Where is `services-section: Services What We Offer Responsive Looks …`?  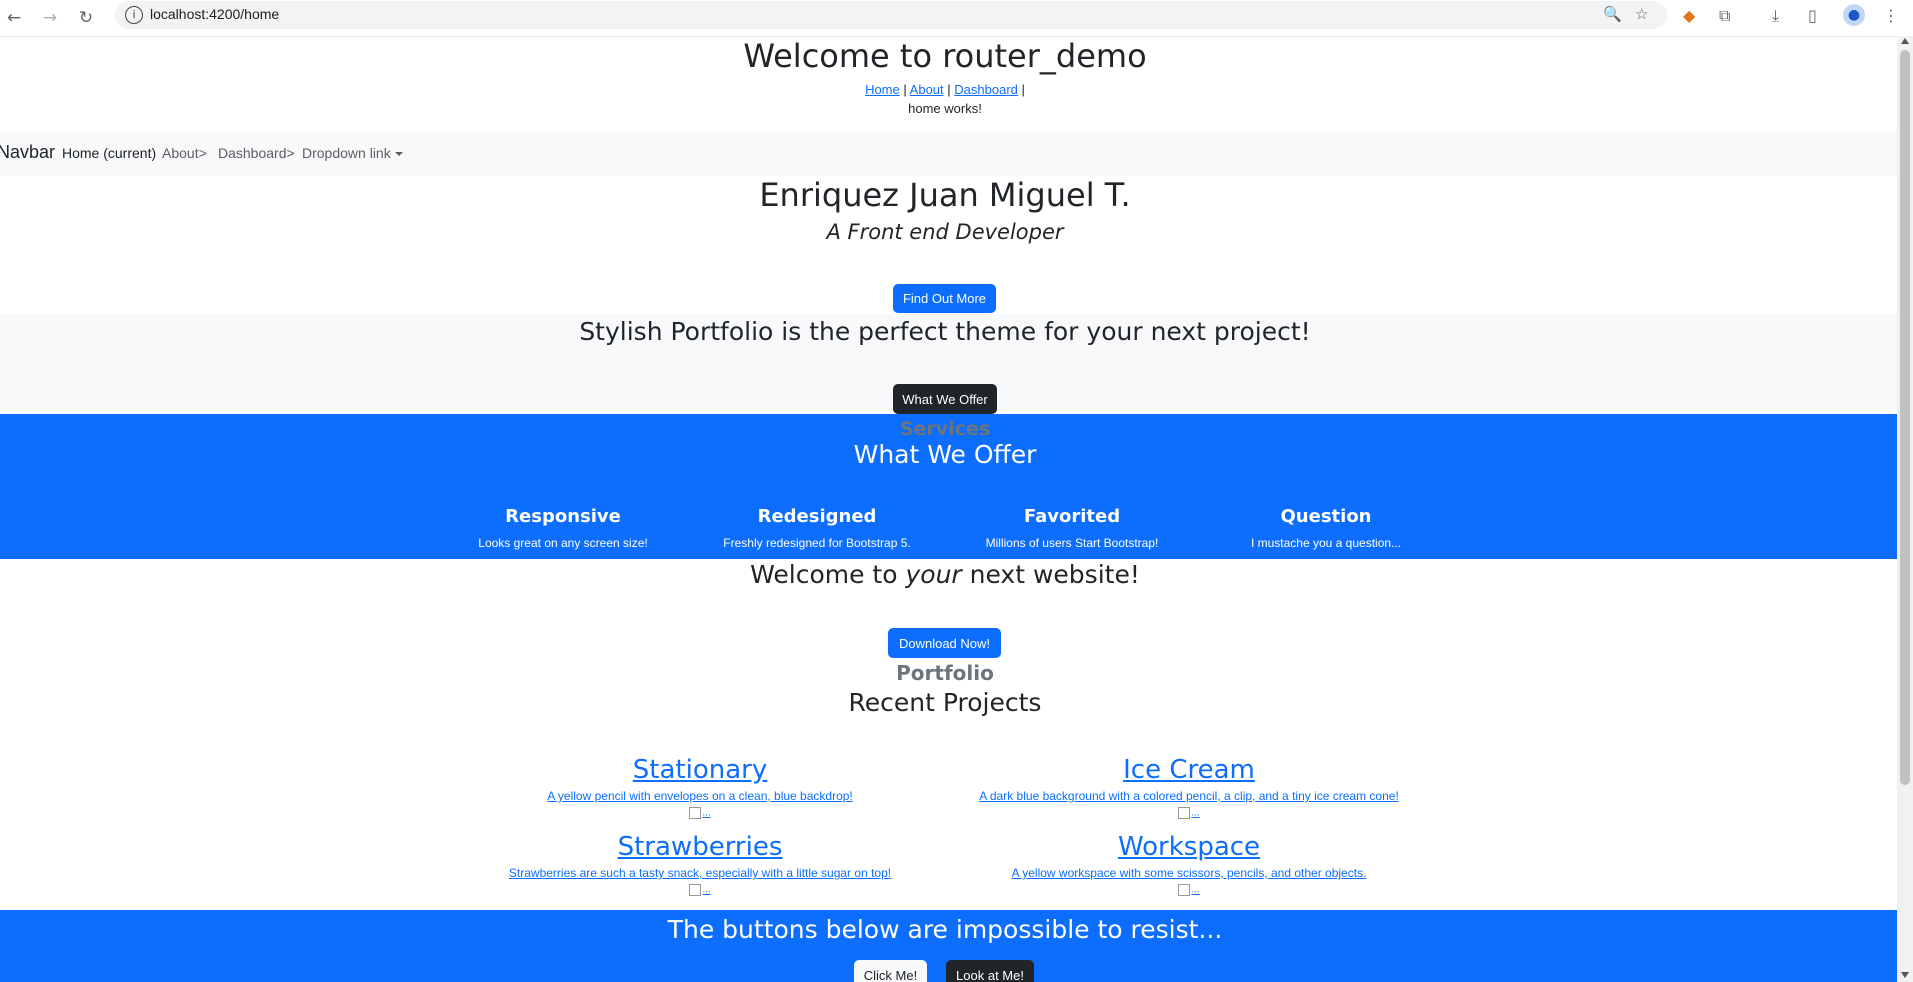
services-section: Services What We Offer Responsive Looks … is located at coordinates (948, 486).